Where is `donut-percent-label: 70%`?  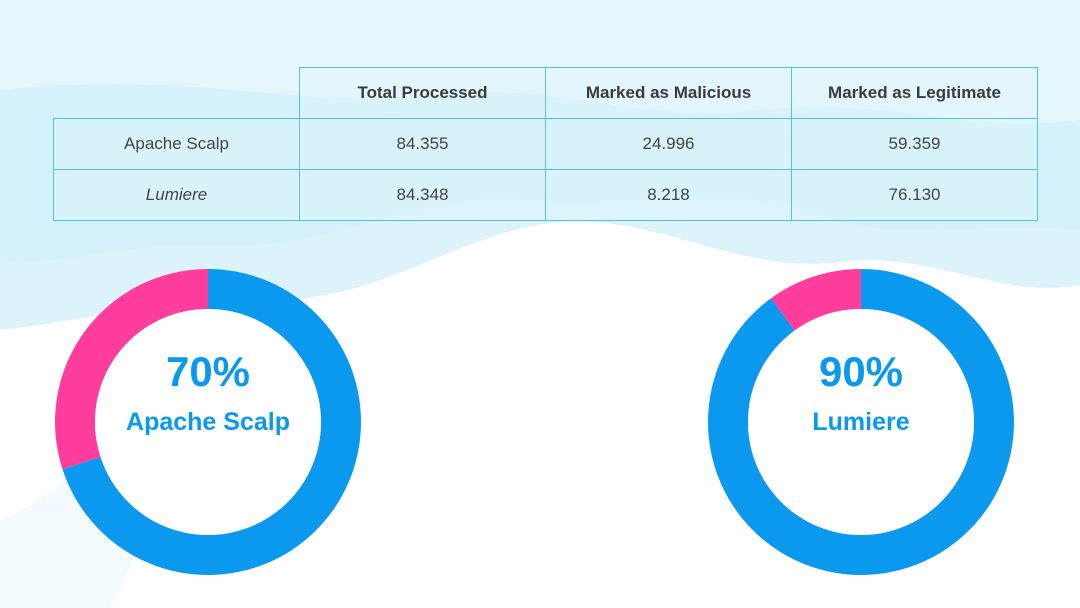
donut-percent-label: 70% is located at coordinates (208, 371).